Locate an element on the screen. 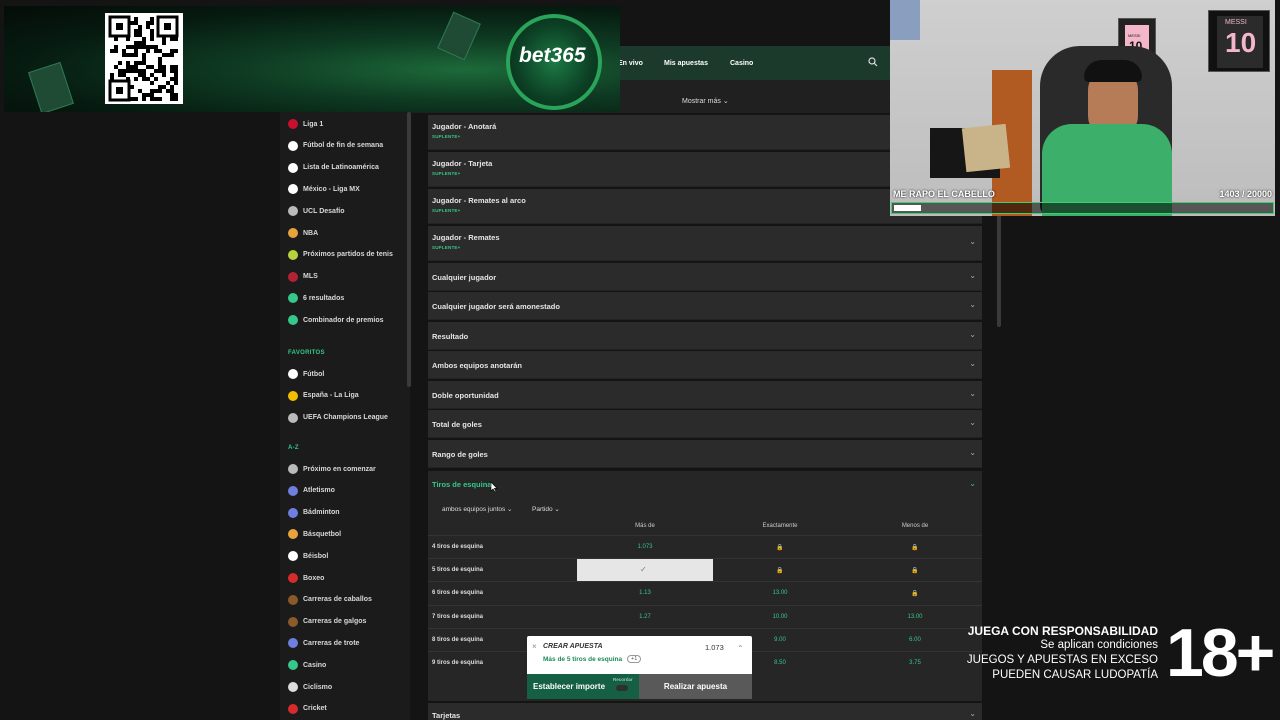 The image size is (1280, 720). market-title: Cualquier jugador será amonestado is located at coordinates (496, 306).